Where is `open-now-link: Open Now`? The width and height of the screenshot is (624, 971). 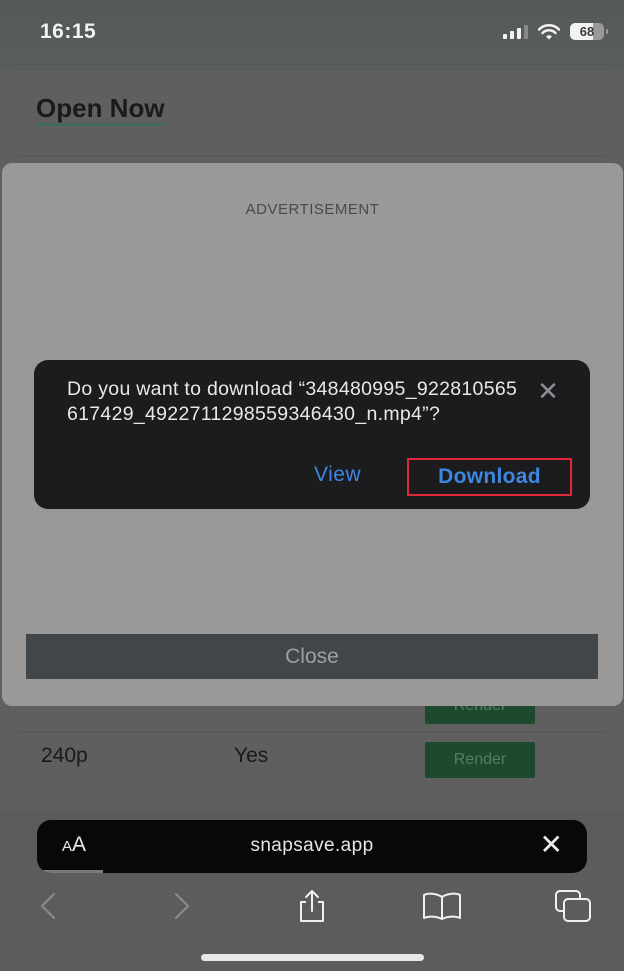 open-now-link: Open Now is located at coordinates (100, 109).